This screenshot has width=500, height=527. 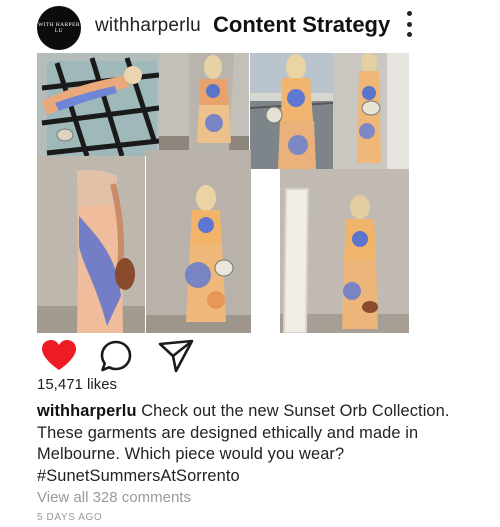 I want to click on content-strategy-title: Content Strategy, so click(x=302, y=24).